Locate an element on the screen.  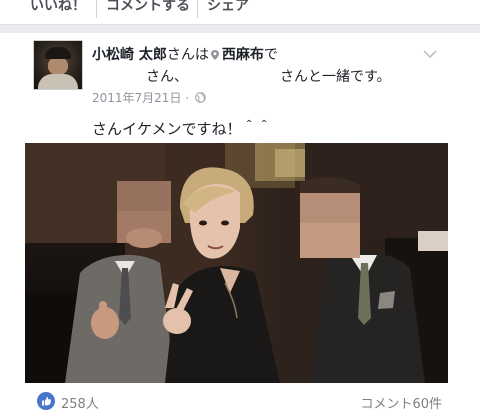
post-message: さんイケメンですね！＾＾ is located at coordinates (182, 129).